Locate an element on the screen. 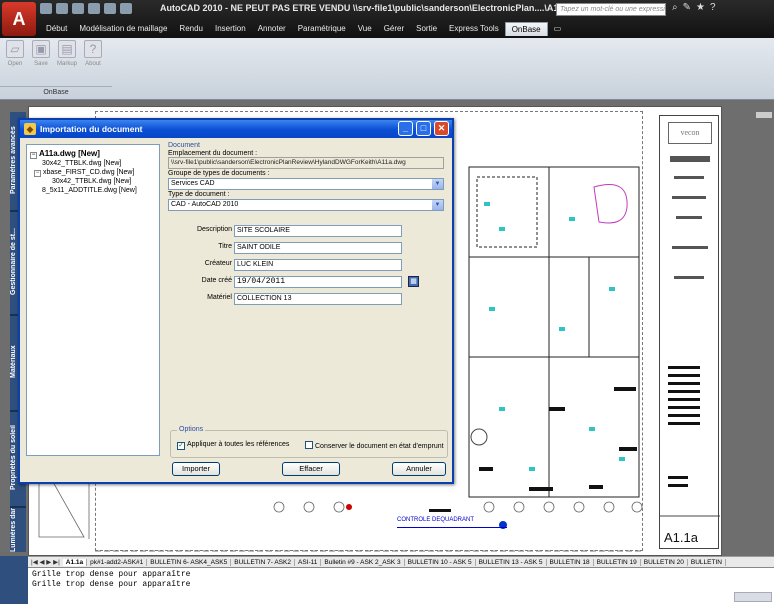 This screenshot has height=604, width=774. date-input: 19/04/2011 is located at coordinates (318, 282).